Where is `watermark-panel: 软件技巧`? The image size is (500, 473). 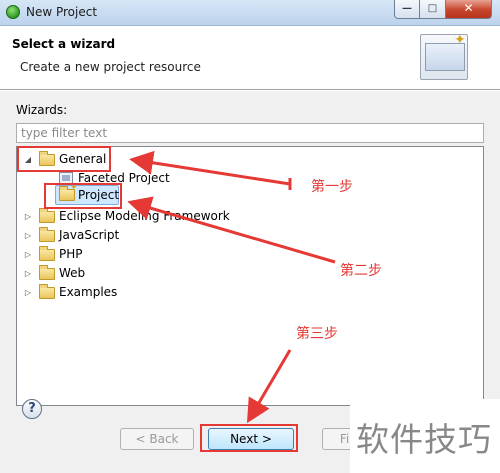
watermark-panel: 软件技巧 is located at coordinates (425, 436).